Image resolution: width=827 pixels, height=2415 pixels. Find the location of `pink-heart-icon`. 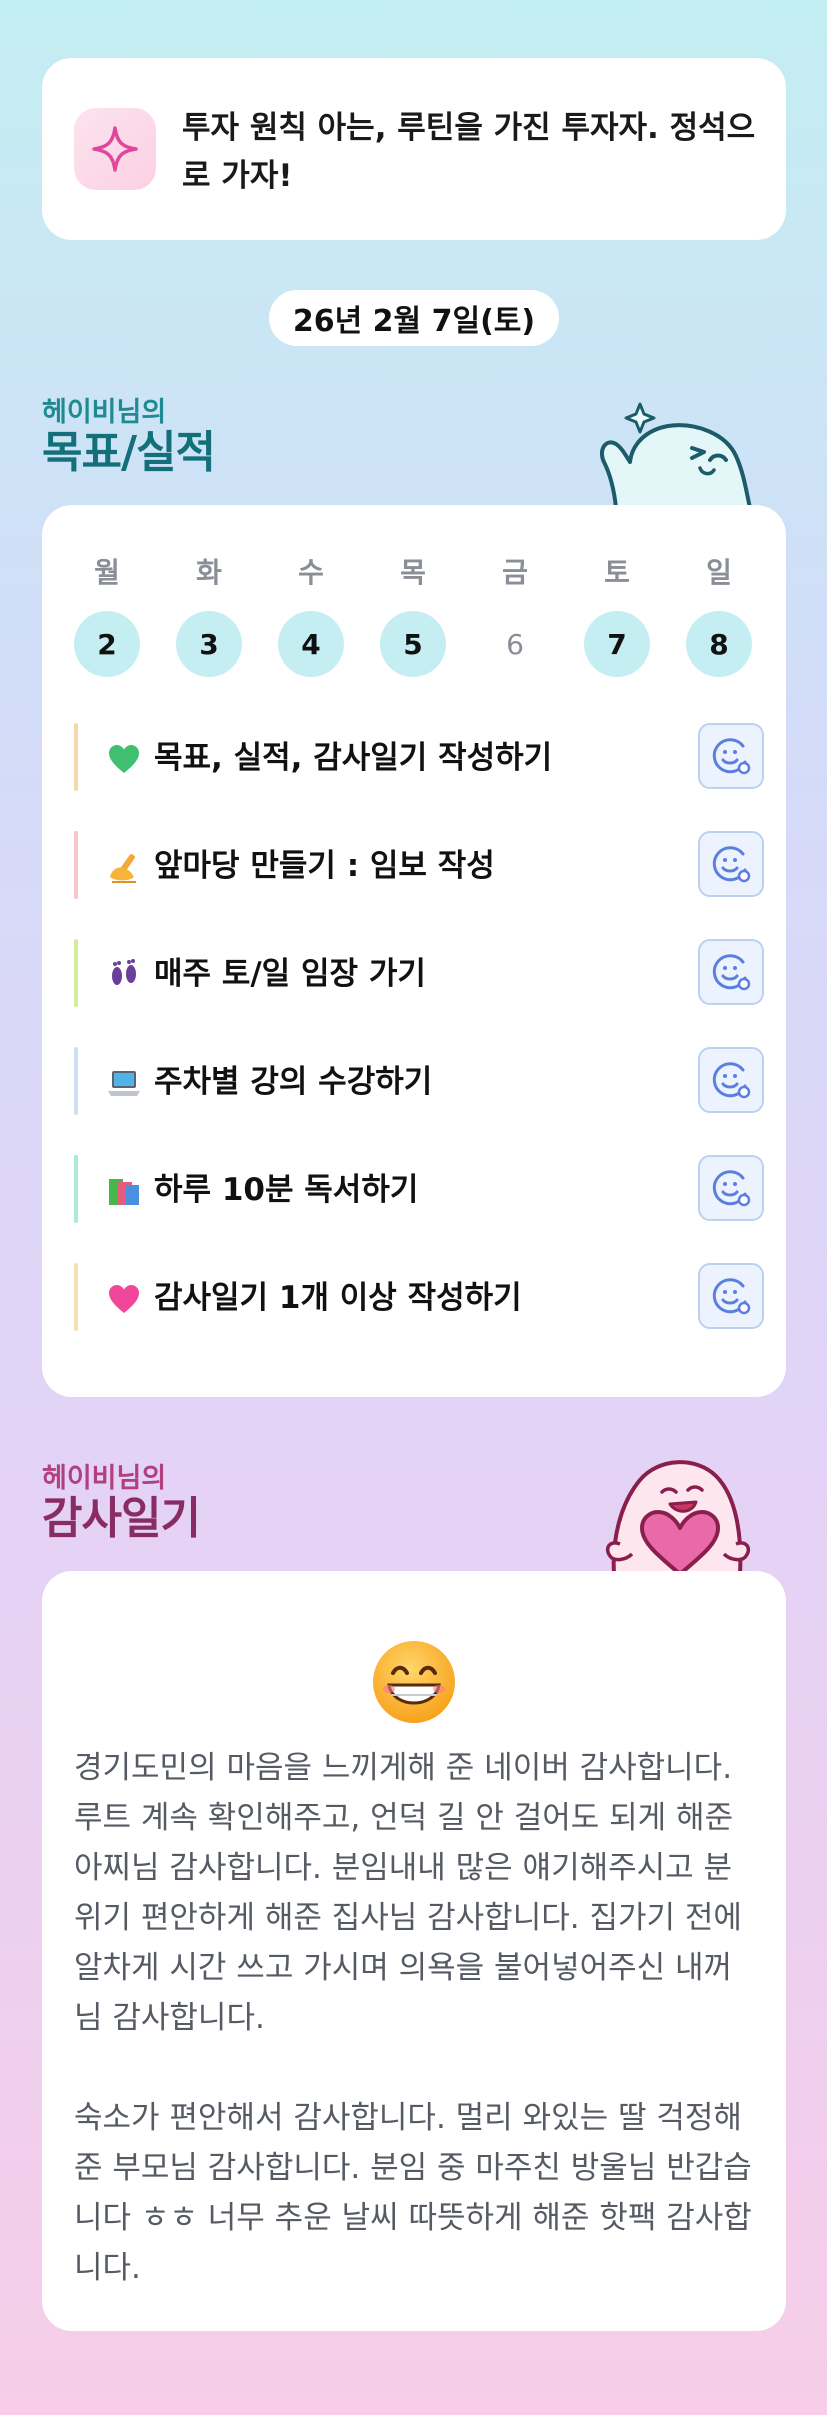

pink-heart-icon is located at coordinates (124, 1299).